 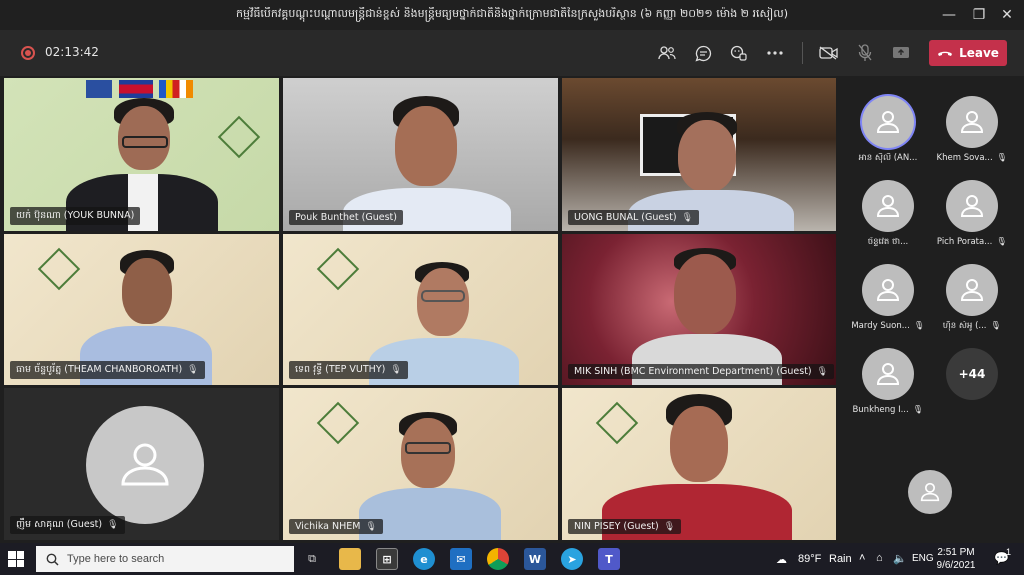 What do you see at coordinates (312, 559) in the screenshot?
I see `task-view-icon: ⧉` at bounding box center [312, 559].